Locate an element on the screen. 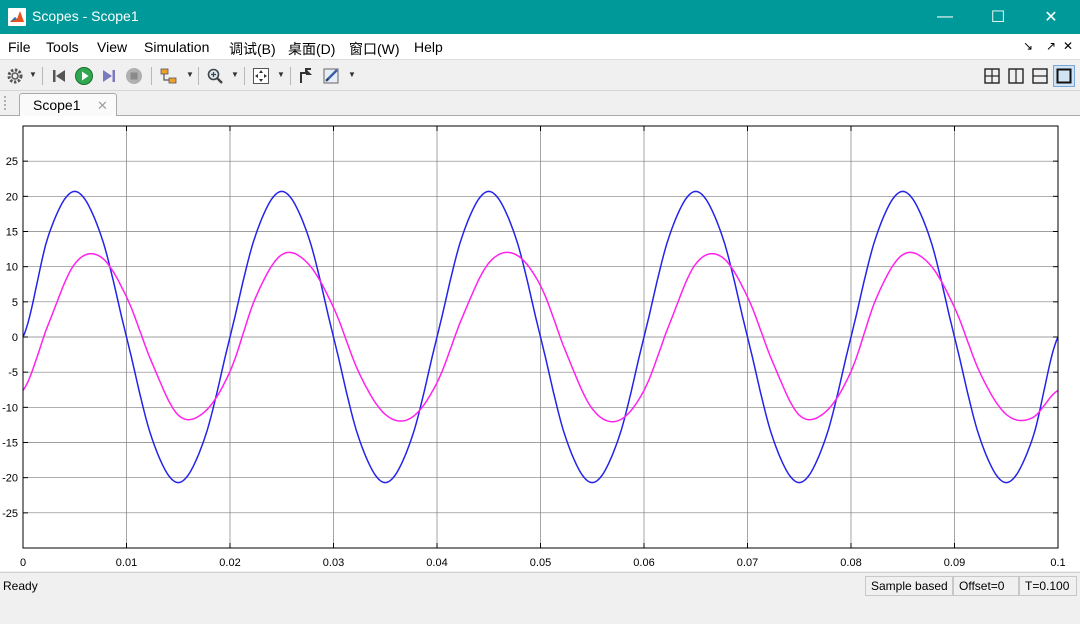  step-forward-icon is located at coordinates (109, 76).